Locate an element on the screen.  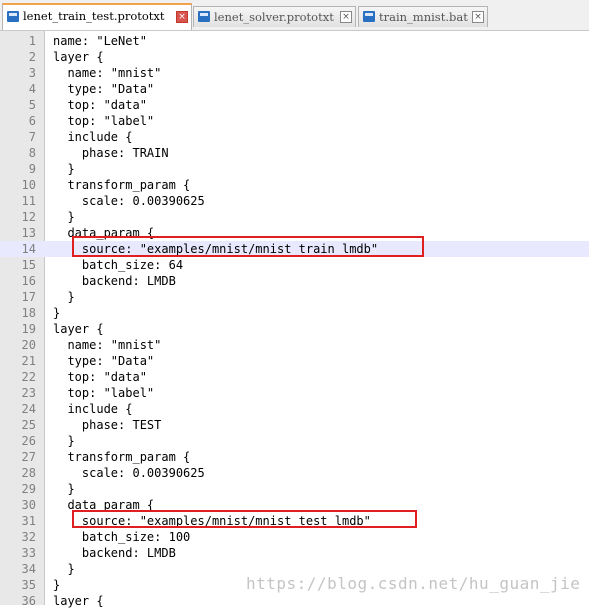
line-number: 31 is located at coordinates (28, 521).